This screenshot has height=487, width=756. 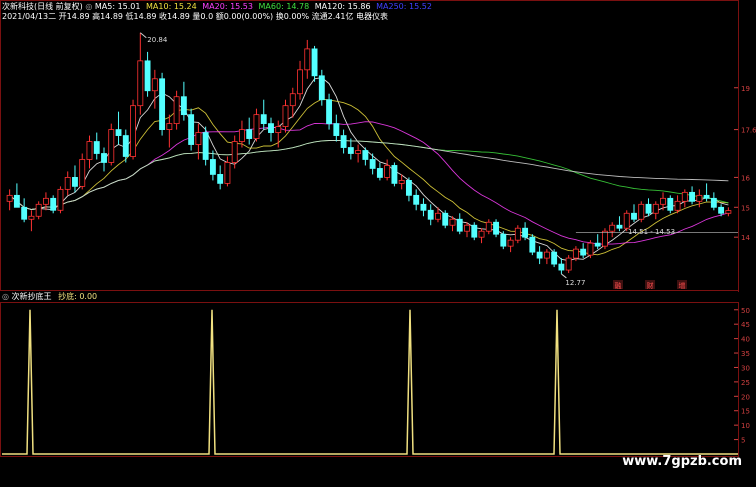 I want to click on indicator-title: 次新抄底王, so click(x=31, y=296).